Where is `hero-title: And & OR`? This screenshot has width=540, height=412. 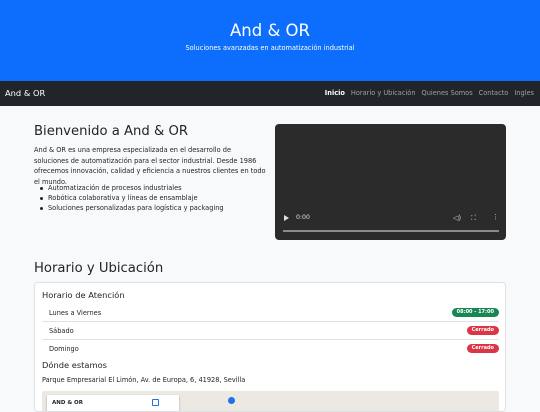
hero-title: And & OR is located at coordinates (270, 30).